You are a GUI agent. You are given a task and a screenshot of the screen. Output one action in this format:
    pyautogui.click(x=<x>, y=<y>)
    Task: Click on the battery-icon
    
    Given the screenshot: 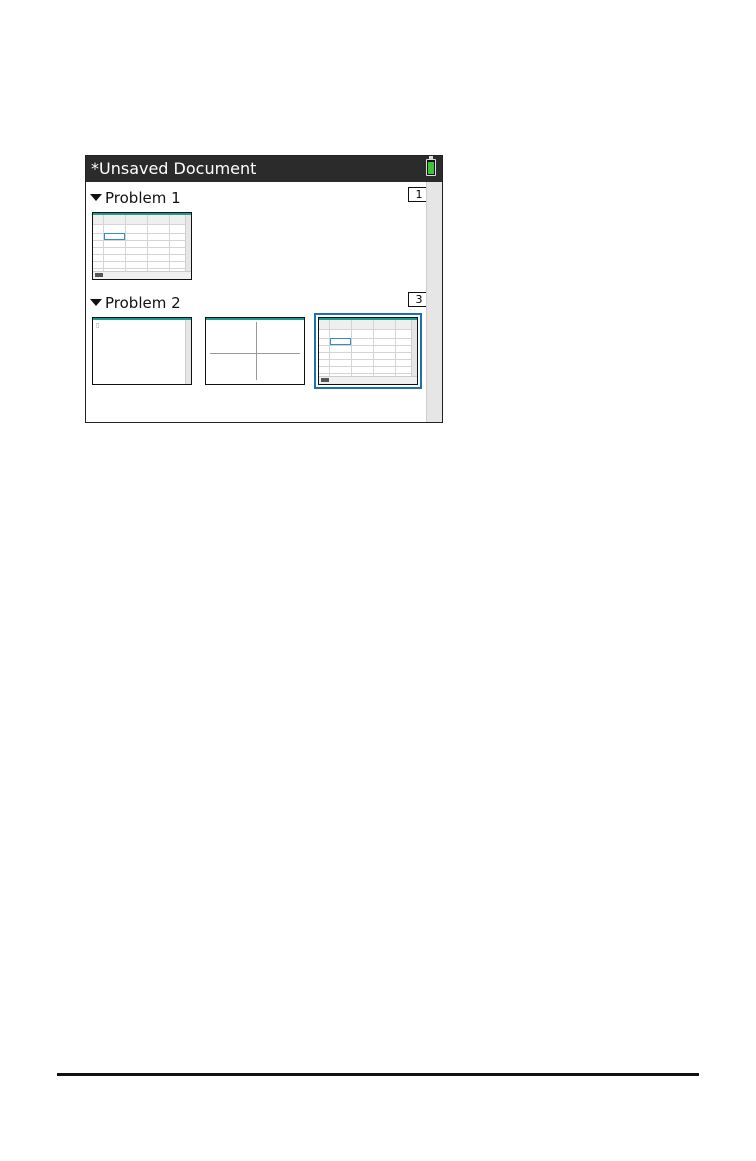 What is the action you would take?
    pyautogui.click(x=431, y=166)
    